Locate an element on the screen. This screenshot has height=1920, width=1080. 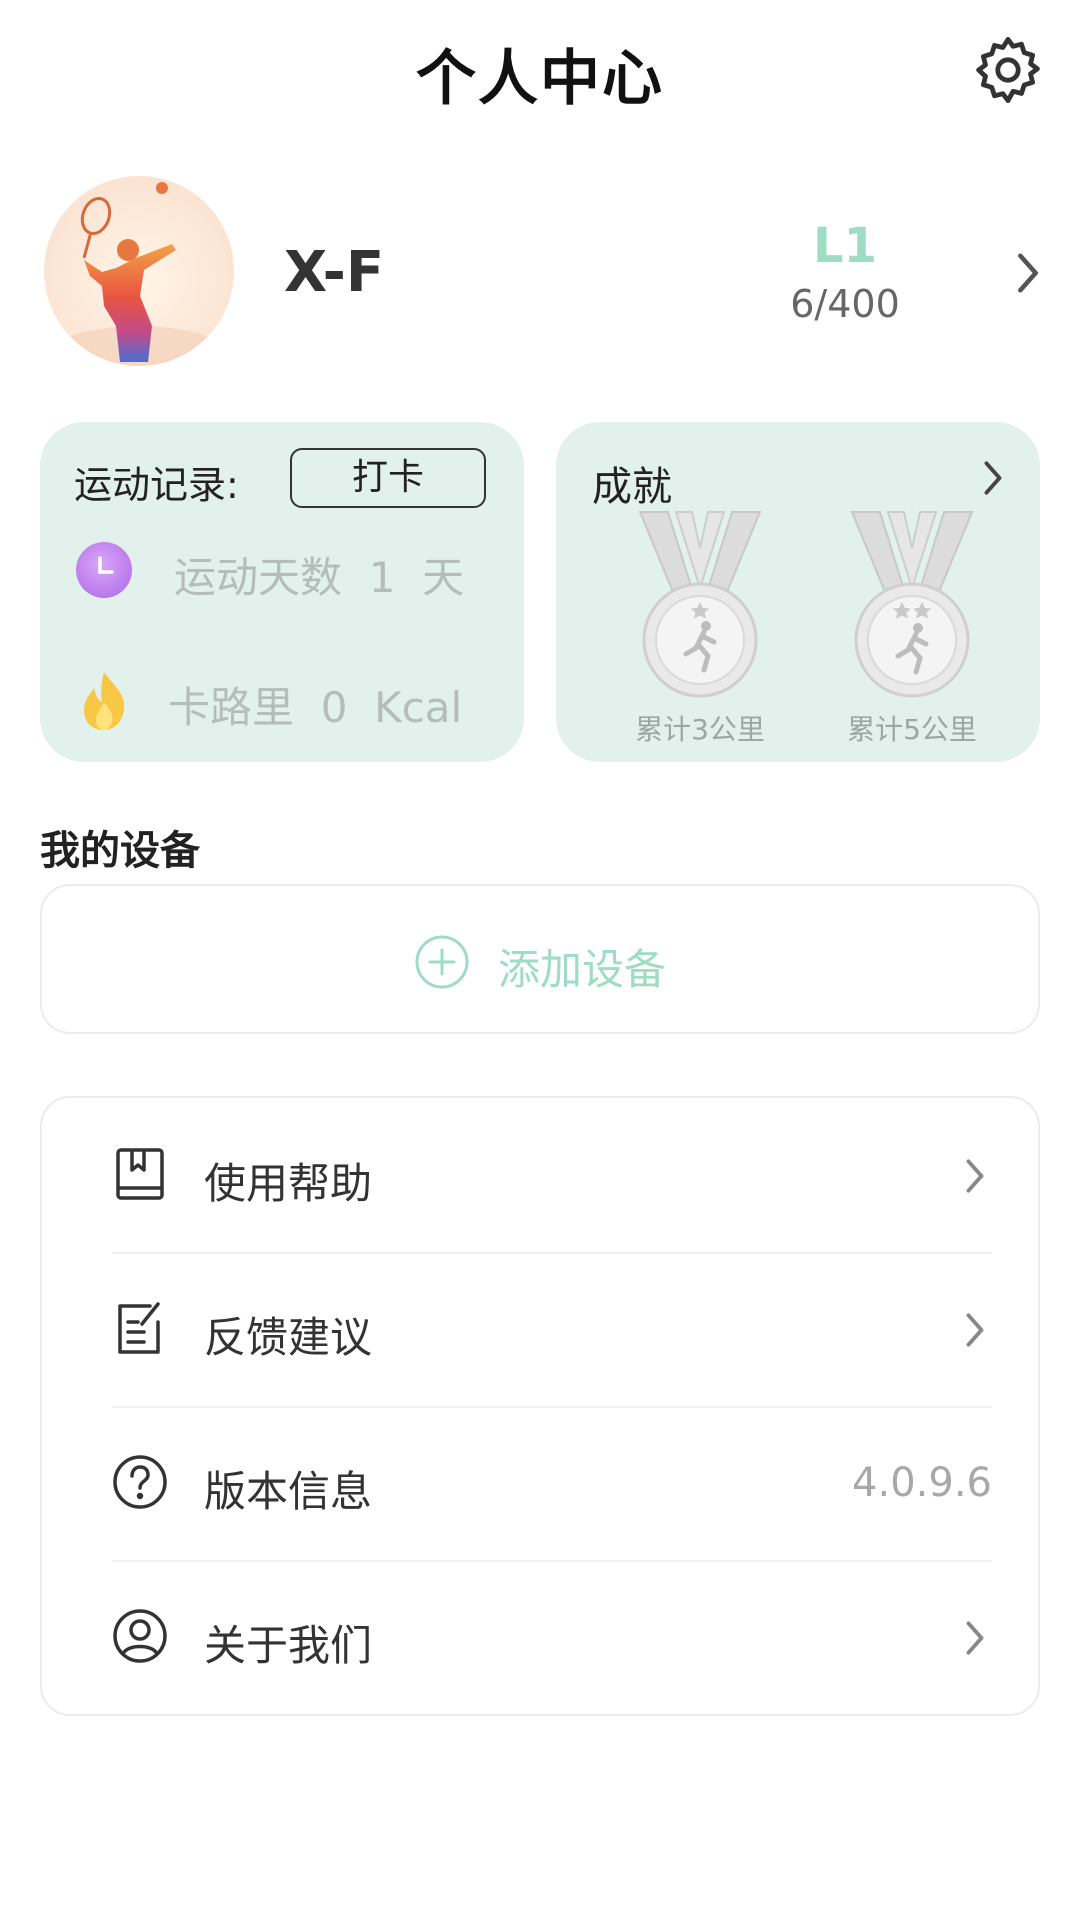
exercise-days-row: 运动天数 1 天 is located at coordinates (290, 570).